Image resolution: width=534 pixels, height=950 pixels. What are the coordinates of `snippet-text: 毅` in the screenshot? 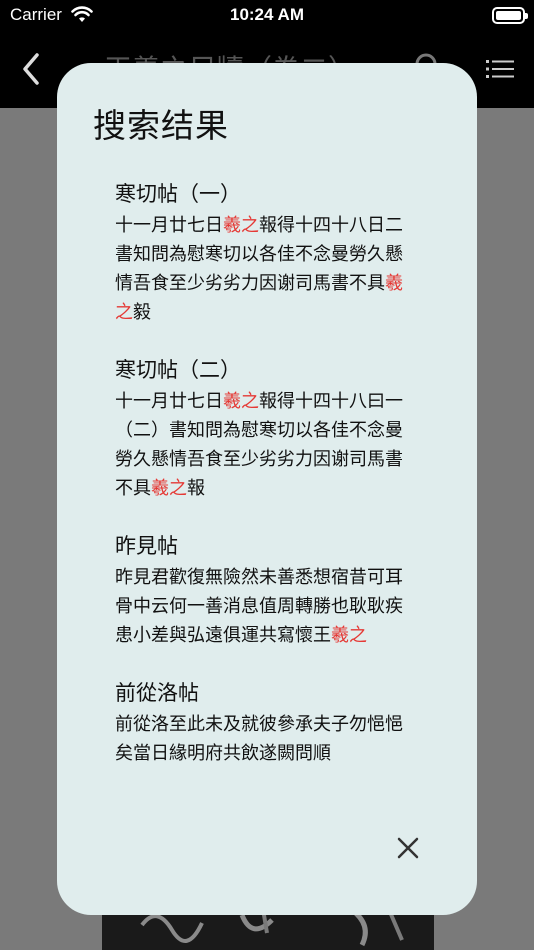 It's located at (142, 312).